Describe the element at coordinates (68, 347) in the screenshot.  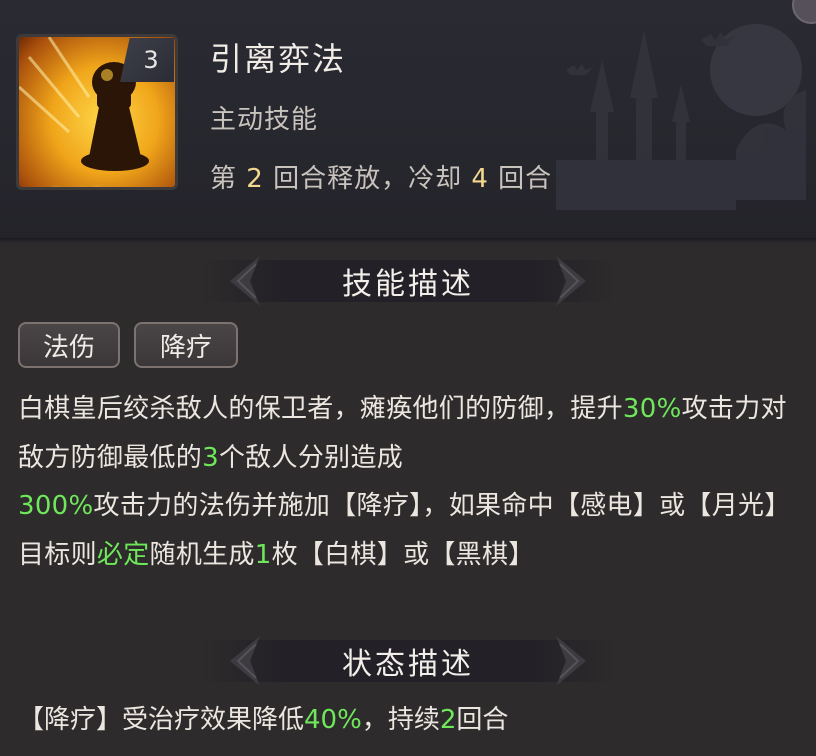
I see `tag-label: 法伤` at that location.